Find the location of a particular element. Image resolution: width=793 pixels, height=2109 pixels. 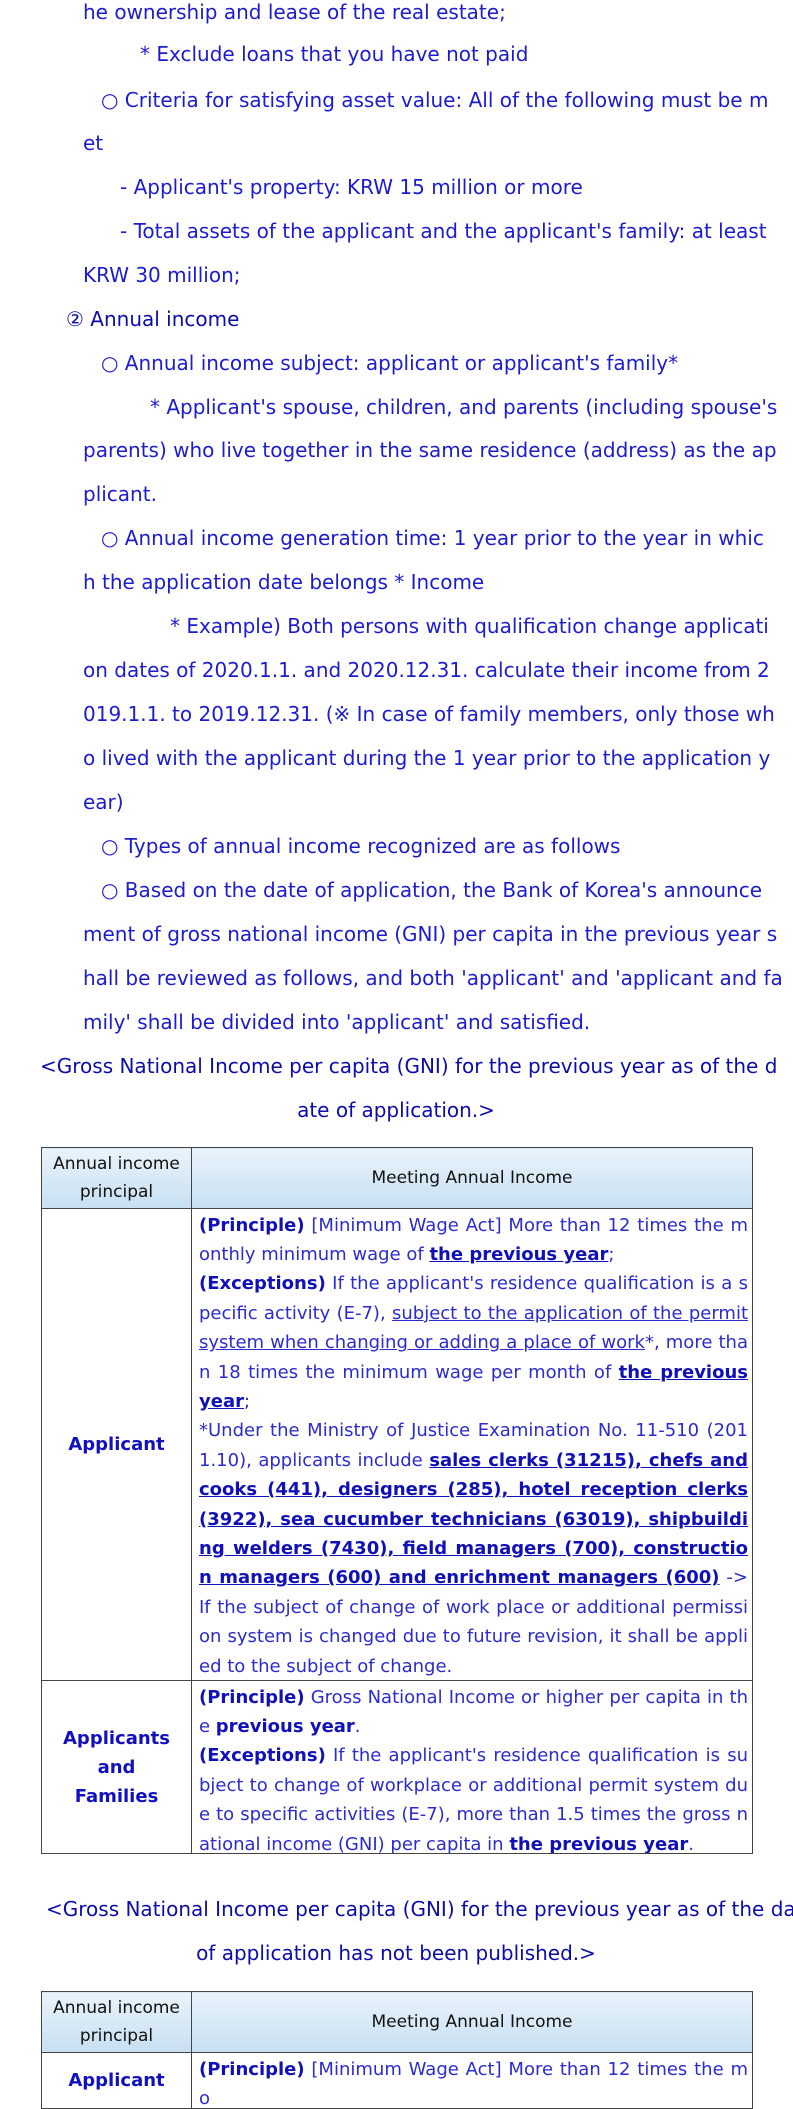

row-label-applicants-and-families: Applicants and Families is located at coordinates (116, 1767).